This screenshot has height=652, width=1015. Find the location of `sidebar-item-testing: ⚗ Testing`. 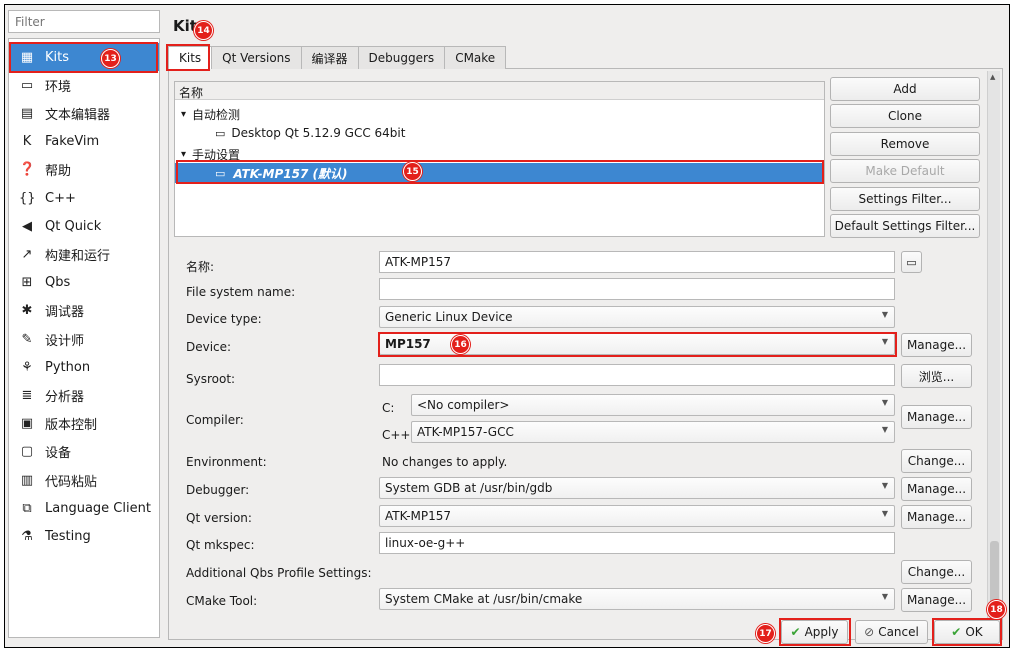

sidebar-item-testing: ⚗ Testing is located at coordinates (84, 536).